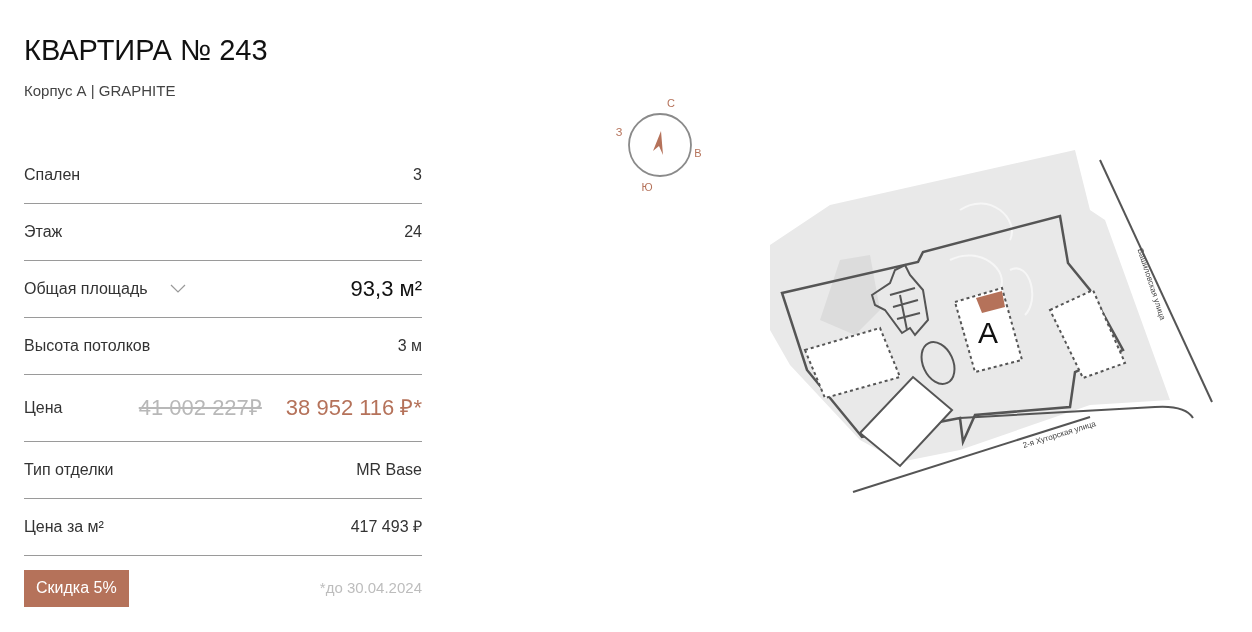 The image size is (1252, 632). What do you see at coordinates (671, 103) in the screenshot?
I see `compass-label: С` at bounding box center [671, 103].